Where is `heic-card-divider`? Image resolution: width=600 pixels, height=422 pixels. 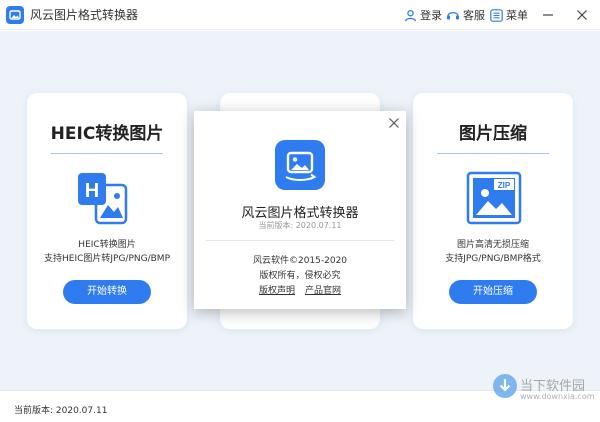
heic-card-divider is located at coordinates (107, 153).